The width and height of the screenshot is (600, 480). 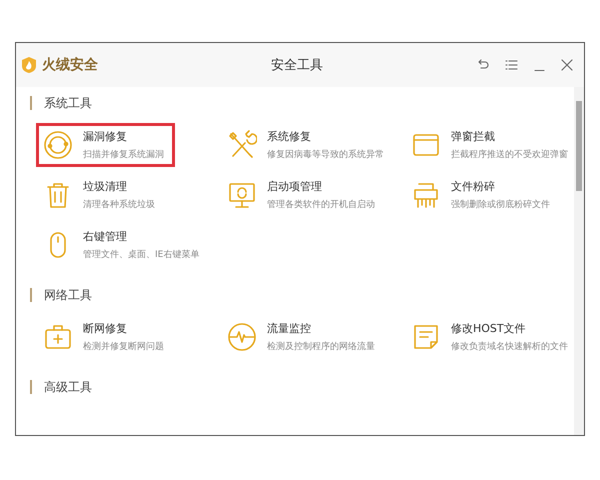 What do you see at coordinates (58, 337) in the screenshot?
I see `first-aid-kit-icon` at bounding box center [58, 337].